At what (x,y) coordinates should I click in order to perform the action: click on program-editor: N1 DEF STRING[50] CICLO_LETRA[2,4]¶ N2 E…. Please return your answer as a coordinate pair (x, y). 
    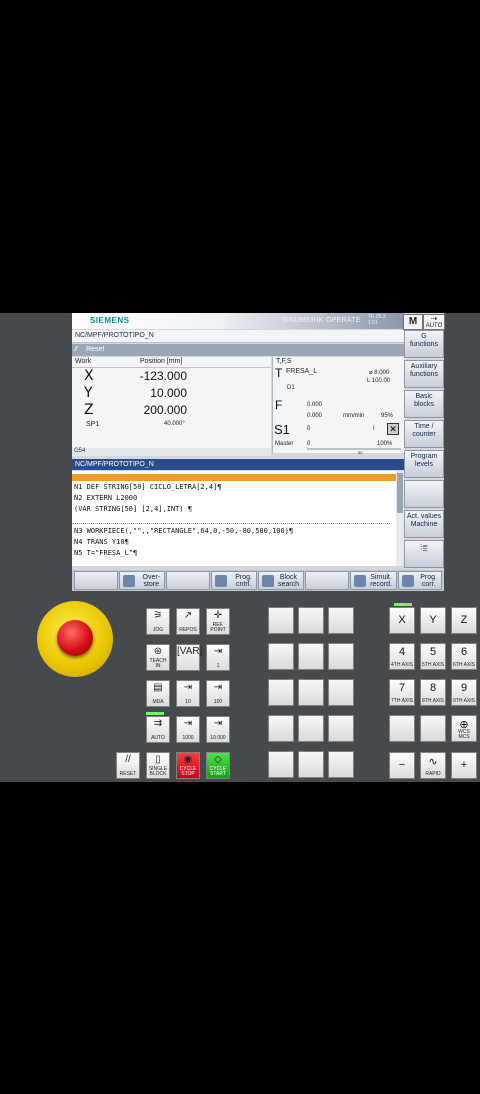
    Looking at the image, I should click on (234, 518).